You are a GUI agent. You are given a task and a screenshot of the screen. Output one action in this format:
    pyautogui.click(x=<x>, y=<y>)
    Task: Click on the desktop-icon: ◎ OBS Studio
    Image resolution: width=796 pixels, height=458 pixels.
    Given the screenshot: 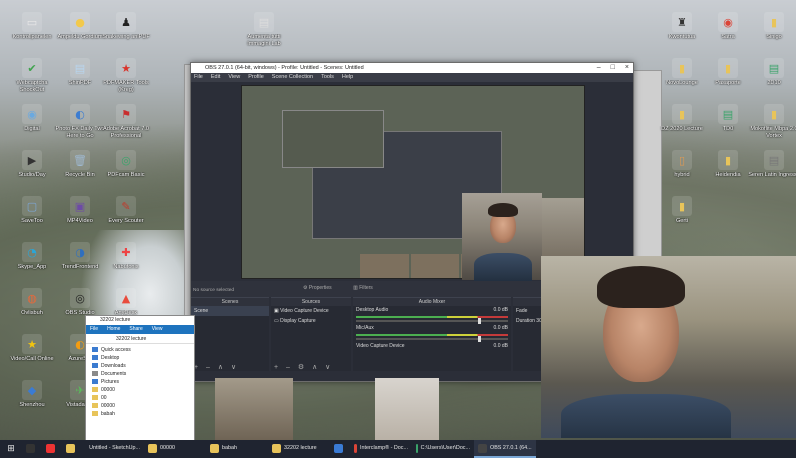 What is the action you would take?
    pyautogui.click(x=80, y=302)
    